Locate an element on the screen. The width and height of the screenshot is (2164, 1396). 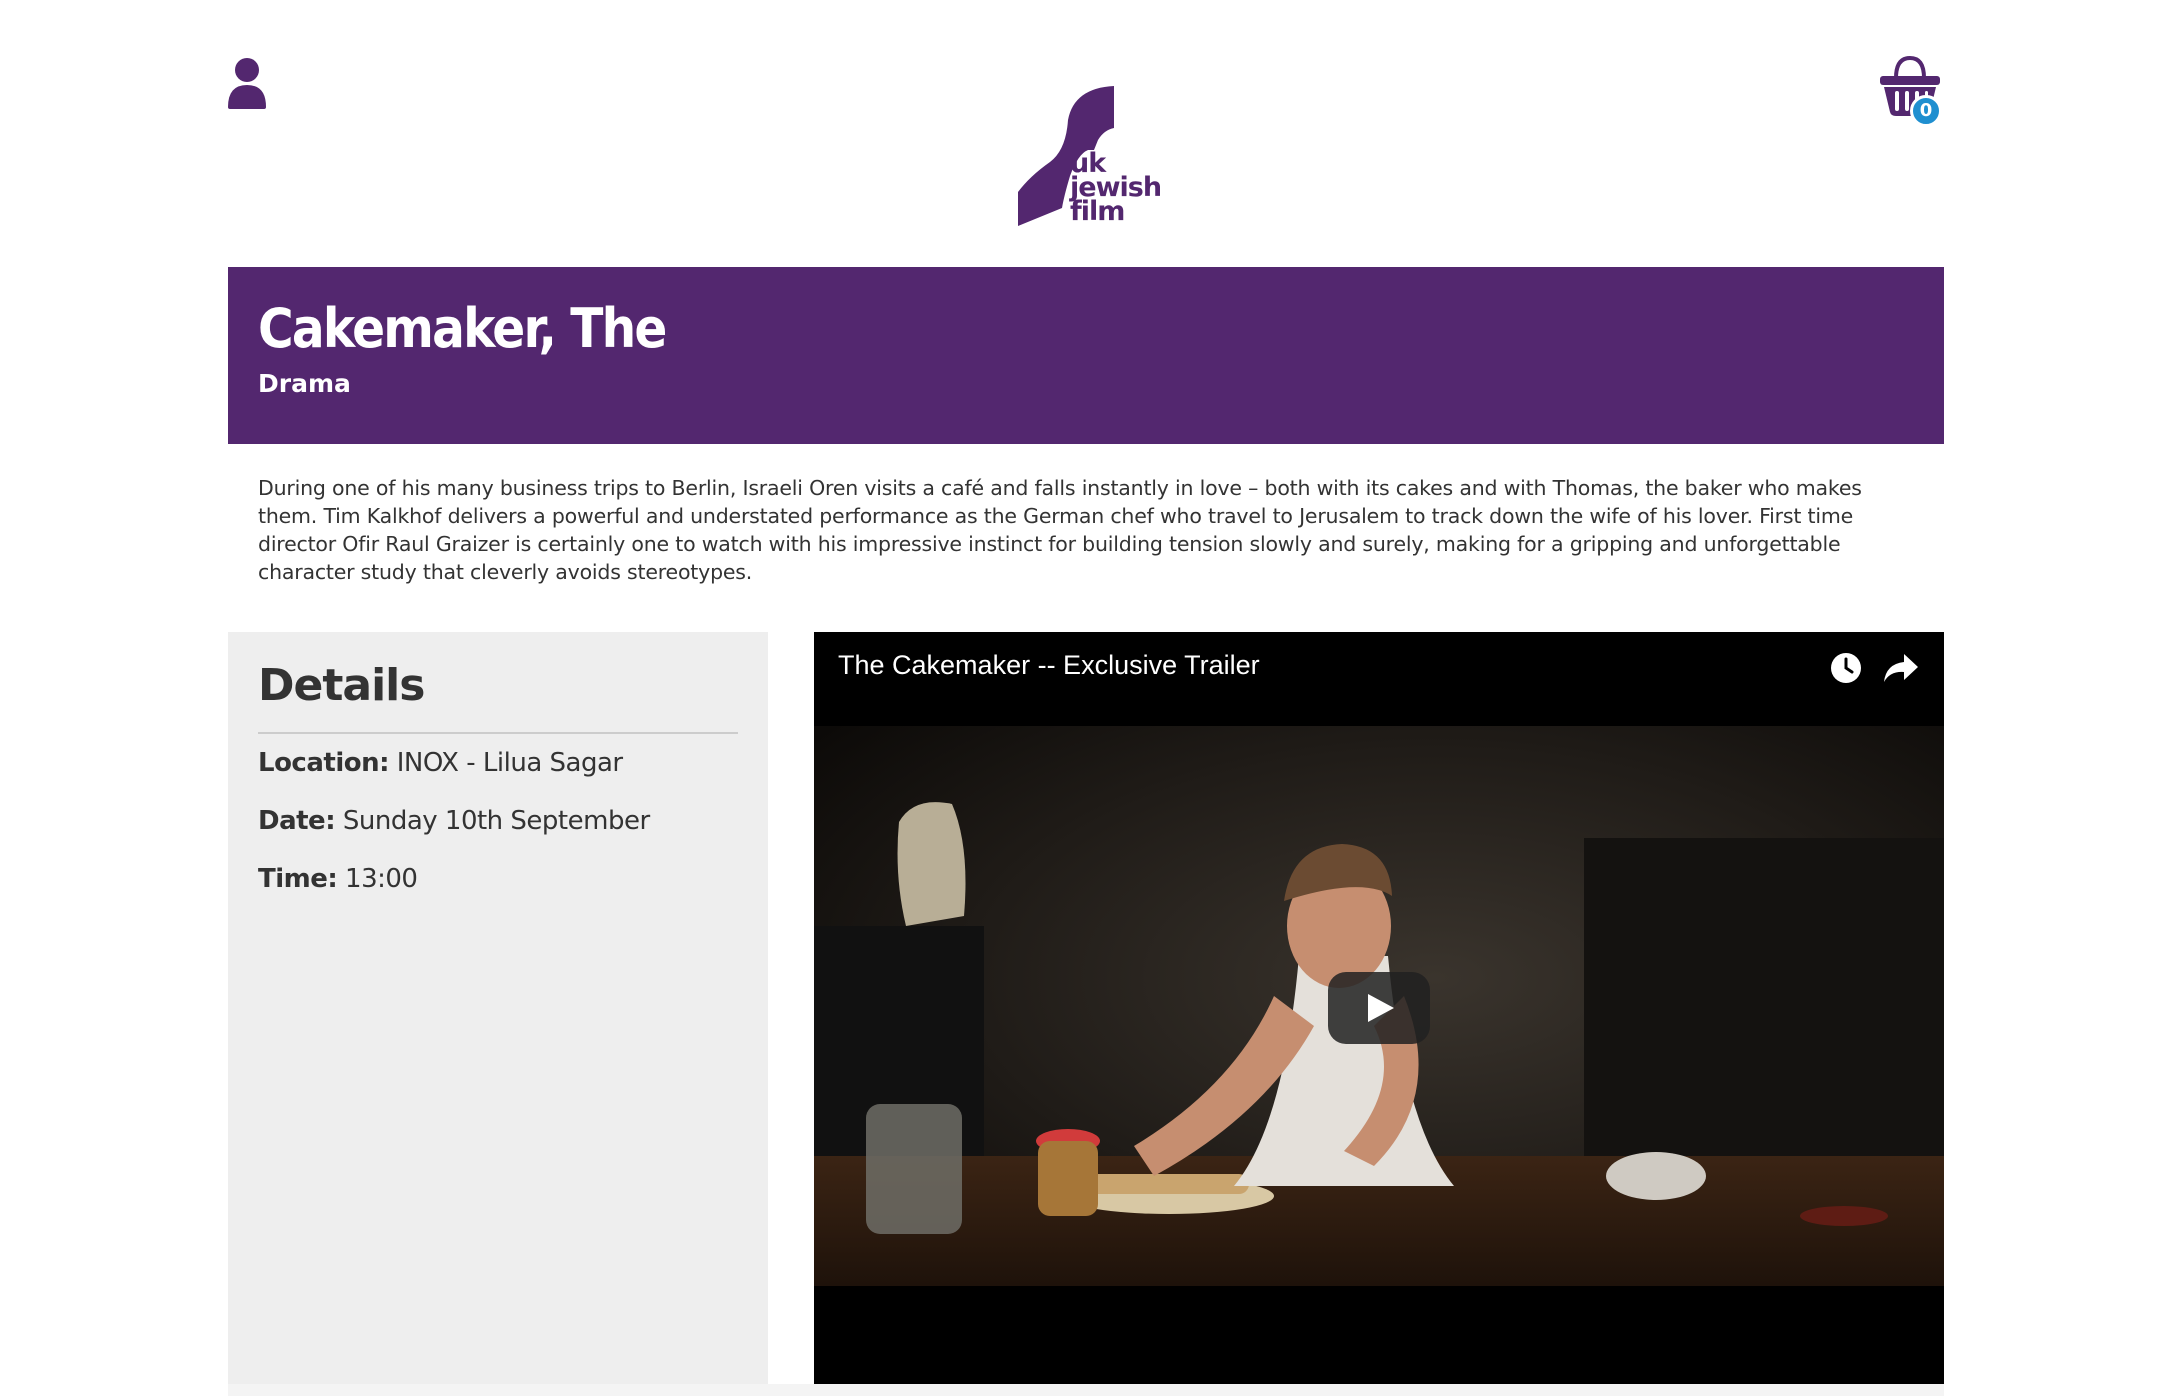
detail-location-label: Location: is located at coordinates (324, 763).